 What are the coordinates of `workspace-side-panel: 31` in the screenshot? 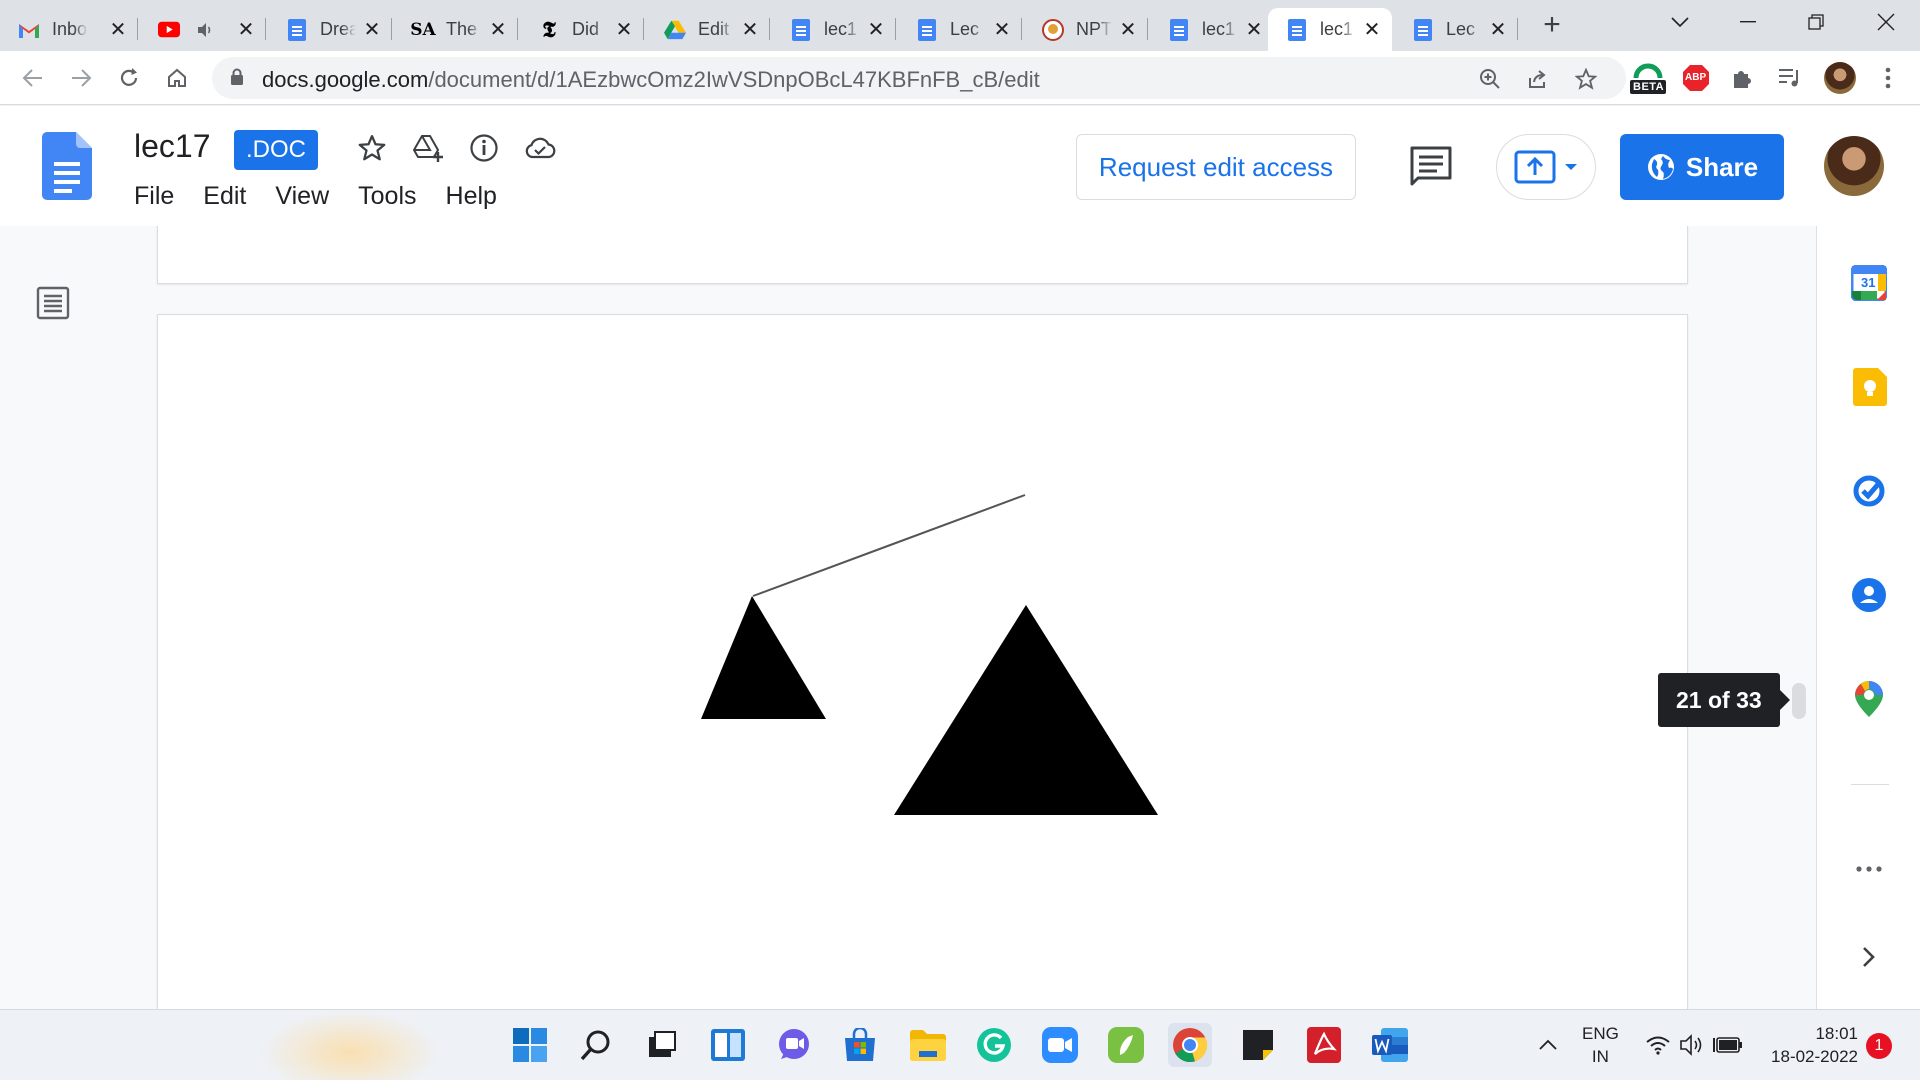 It's located at (1868, 617).